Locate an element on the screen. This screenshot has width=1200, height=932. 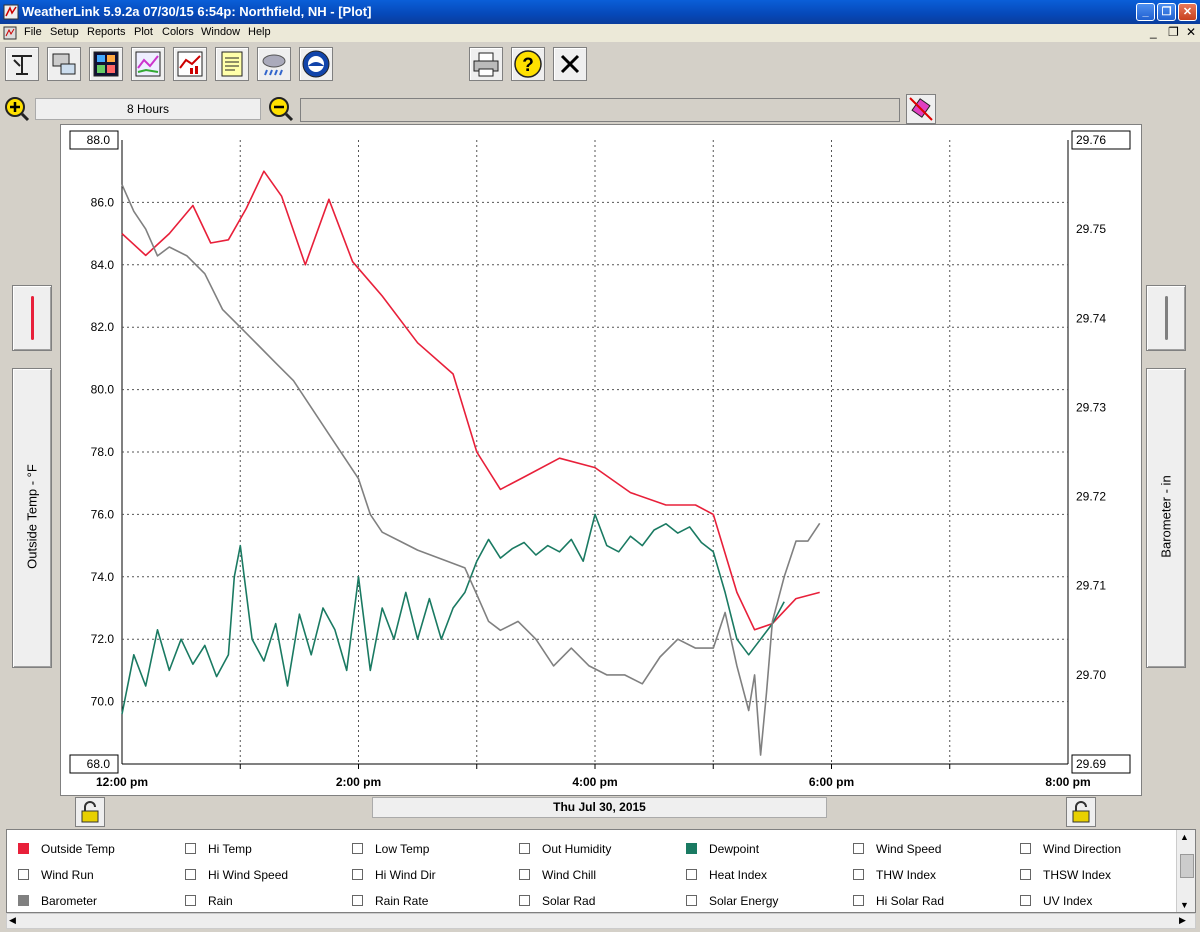
x-tick-label: 2:00 pm is located at coordinates (358, 782).